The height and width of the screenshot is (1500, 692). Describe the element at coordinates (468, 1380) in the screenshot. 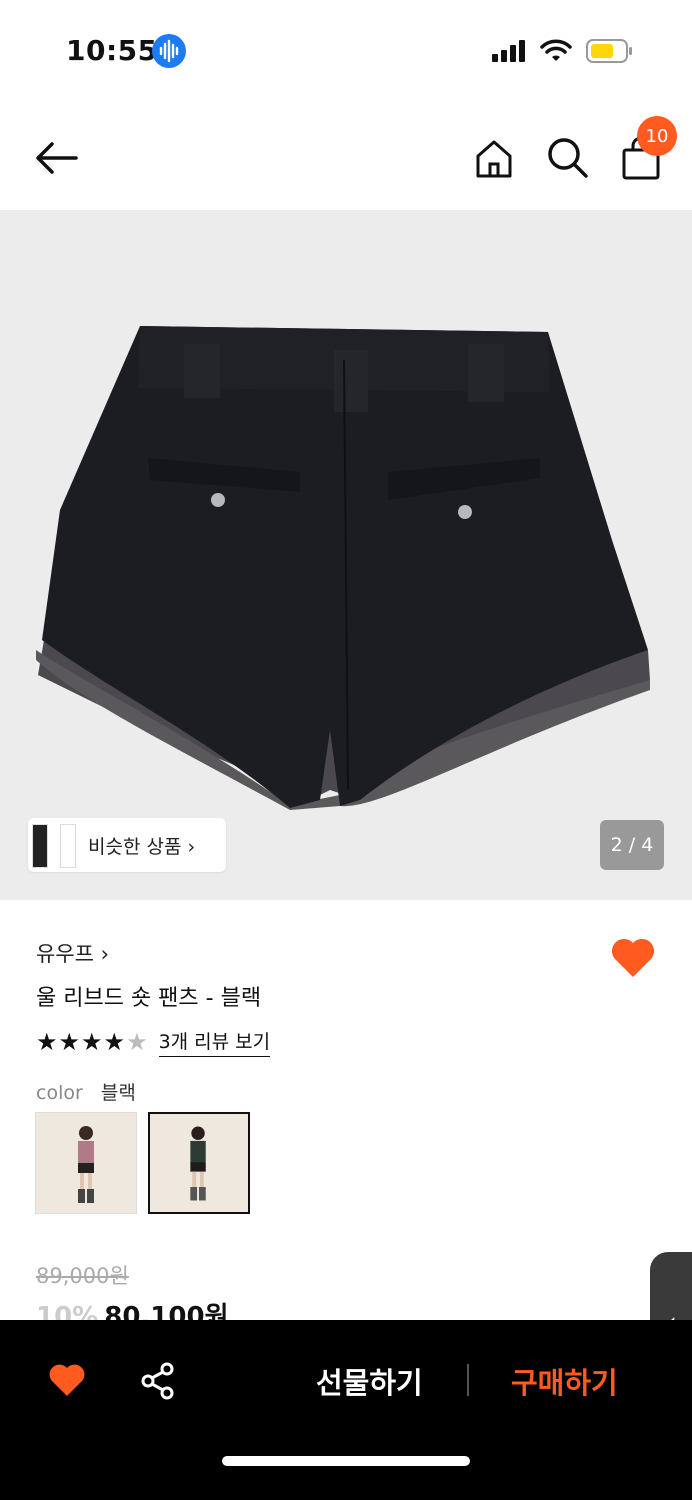

I see `divider` at that location.